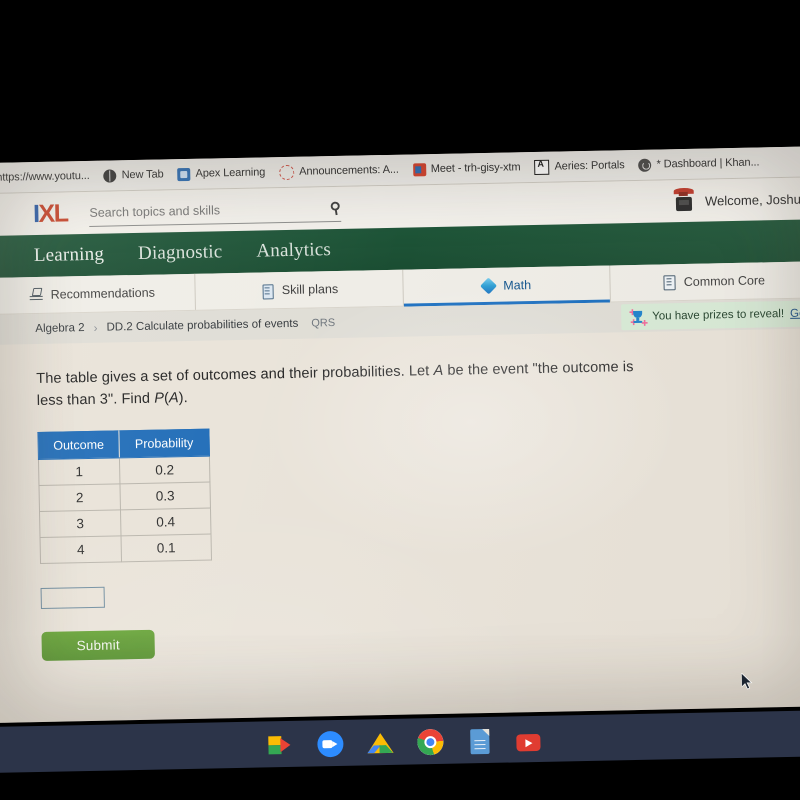  I want to click on cell-outcome: 3, so click(80, 523).